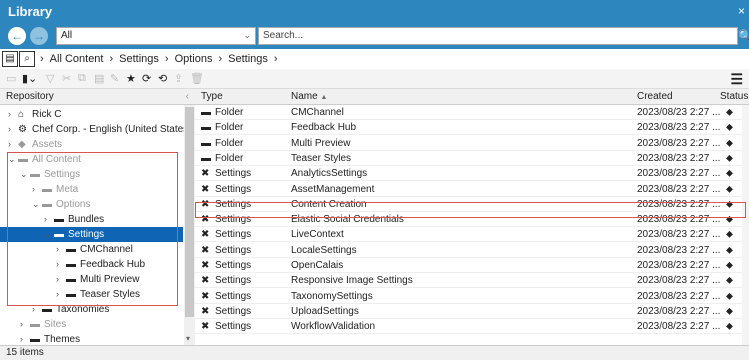 This screenshot has height=360, width=749. Describe the element at coordinates (47, 114) in the screenshot. I see `tree-node-label: Rick C` at that location.